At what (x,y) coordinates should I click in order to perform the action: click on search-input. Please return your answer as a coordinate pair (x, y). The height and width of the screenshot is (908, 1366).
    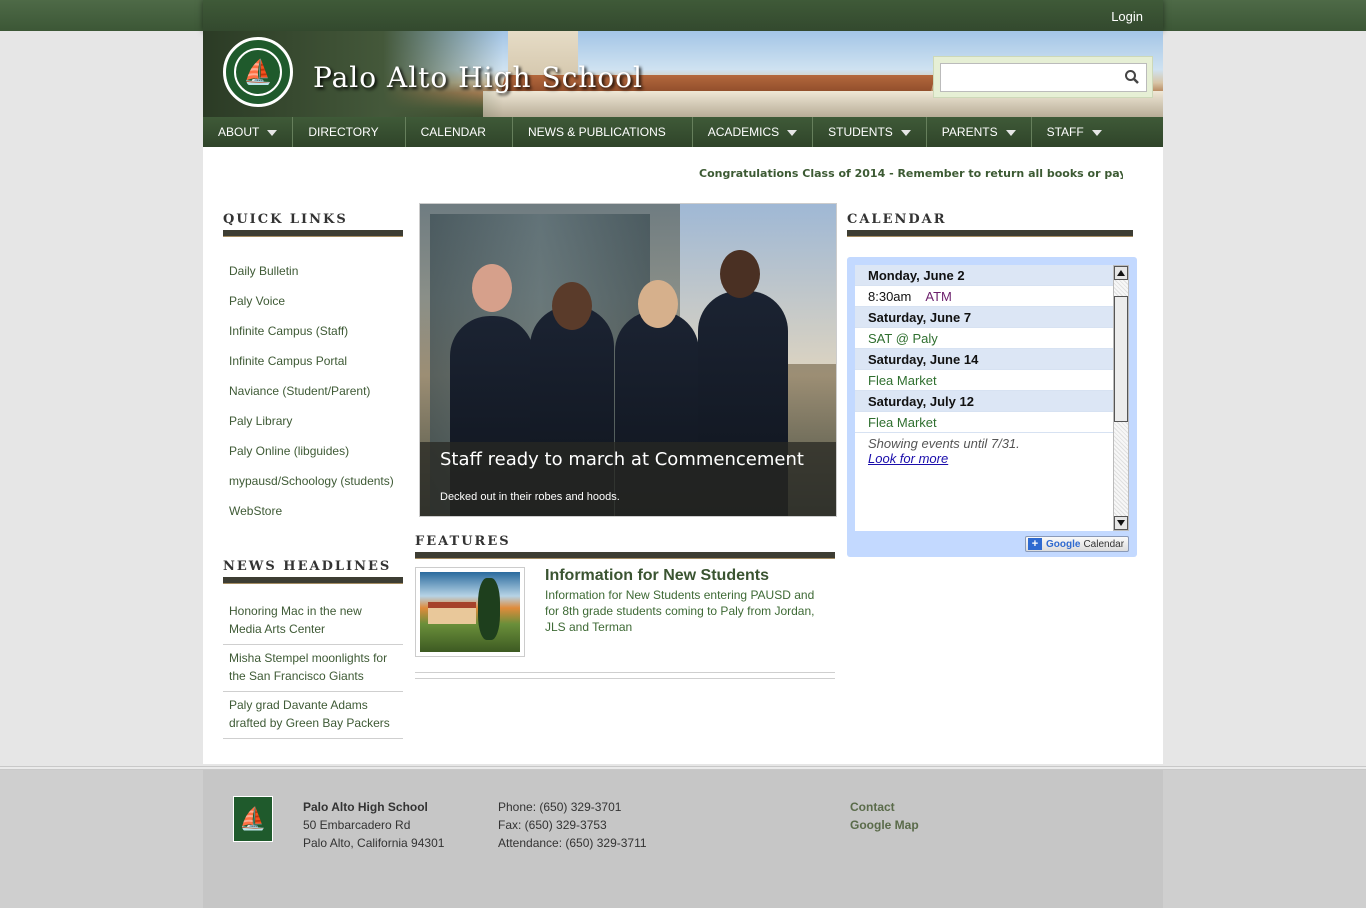
    Looking at the image, I should click on (1043, 77).